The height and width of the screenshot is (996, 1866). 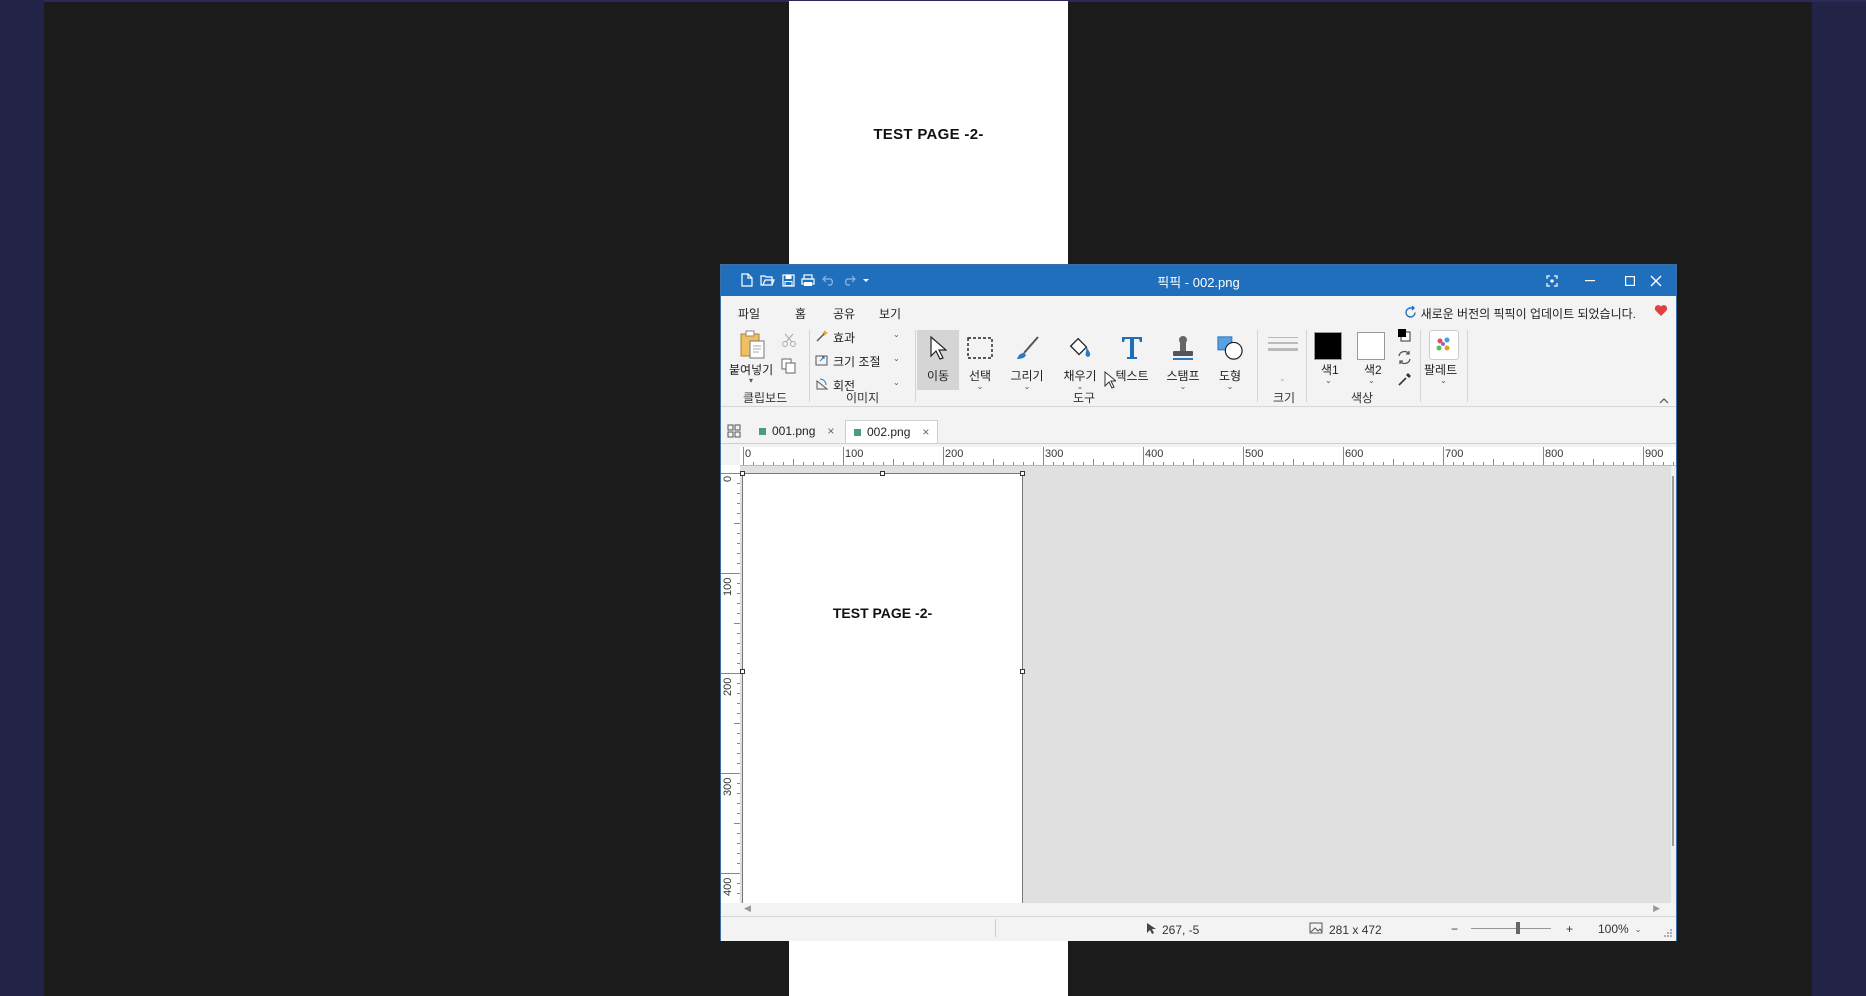 I want to click on menu-file: 파일, so click(x=749, y=313).